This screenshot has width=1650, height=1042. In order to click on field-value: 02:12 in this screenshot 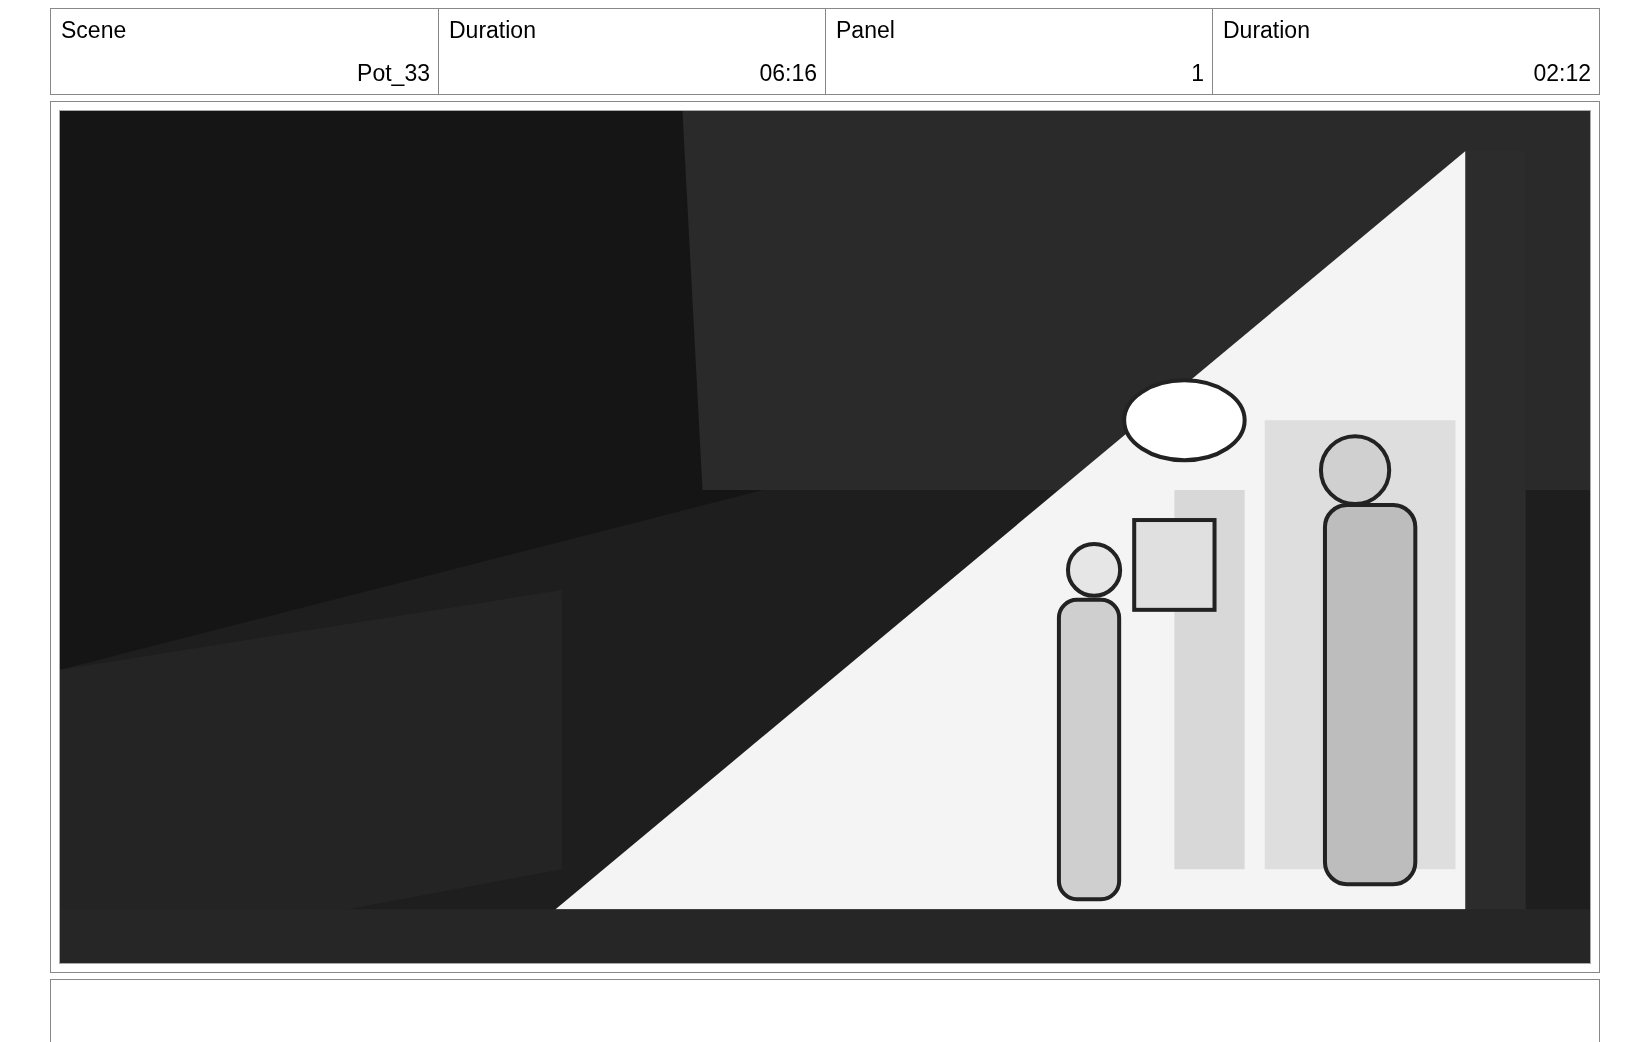, I will do `click(1562, 73)`.